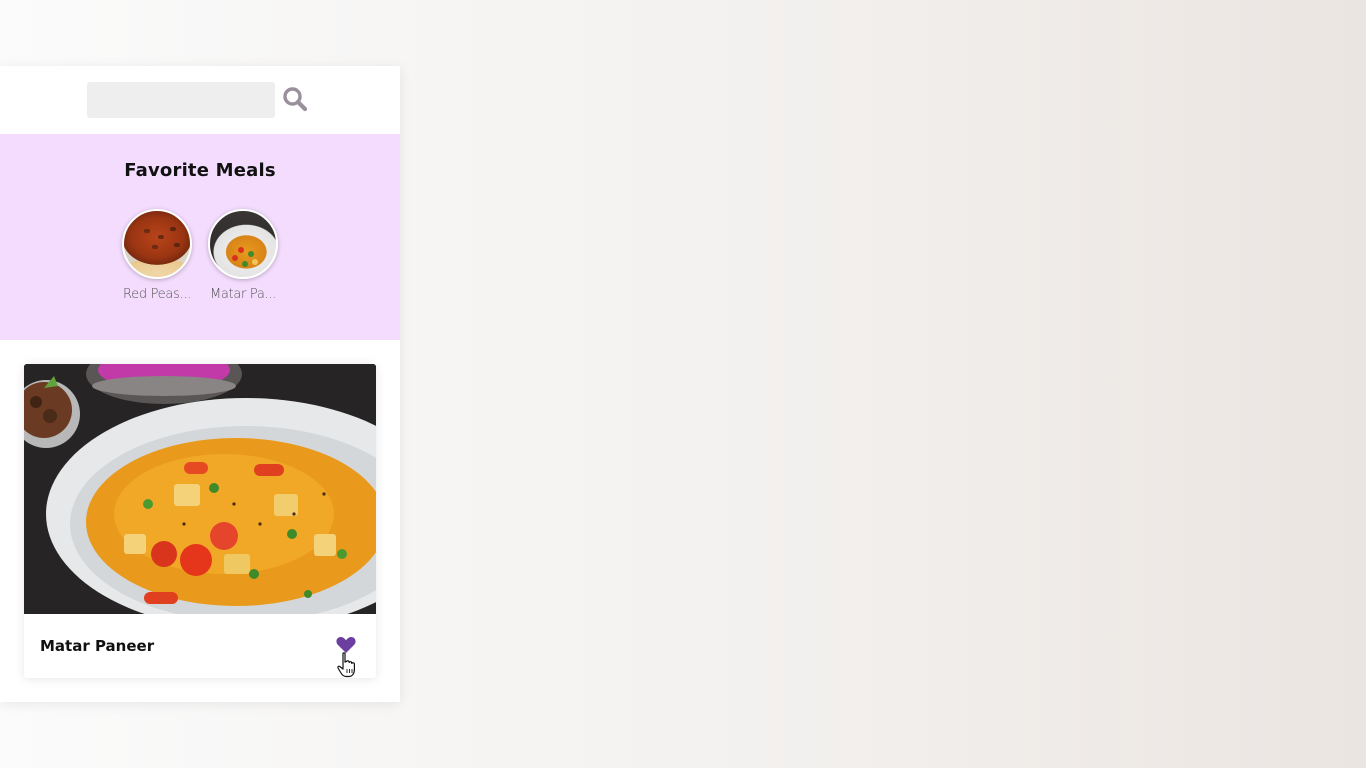 The height and width of the screenshot is (768, 1366). I want to click on search-bar, so click(200, 100).